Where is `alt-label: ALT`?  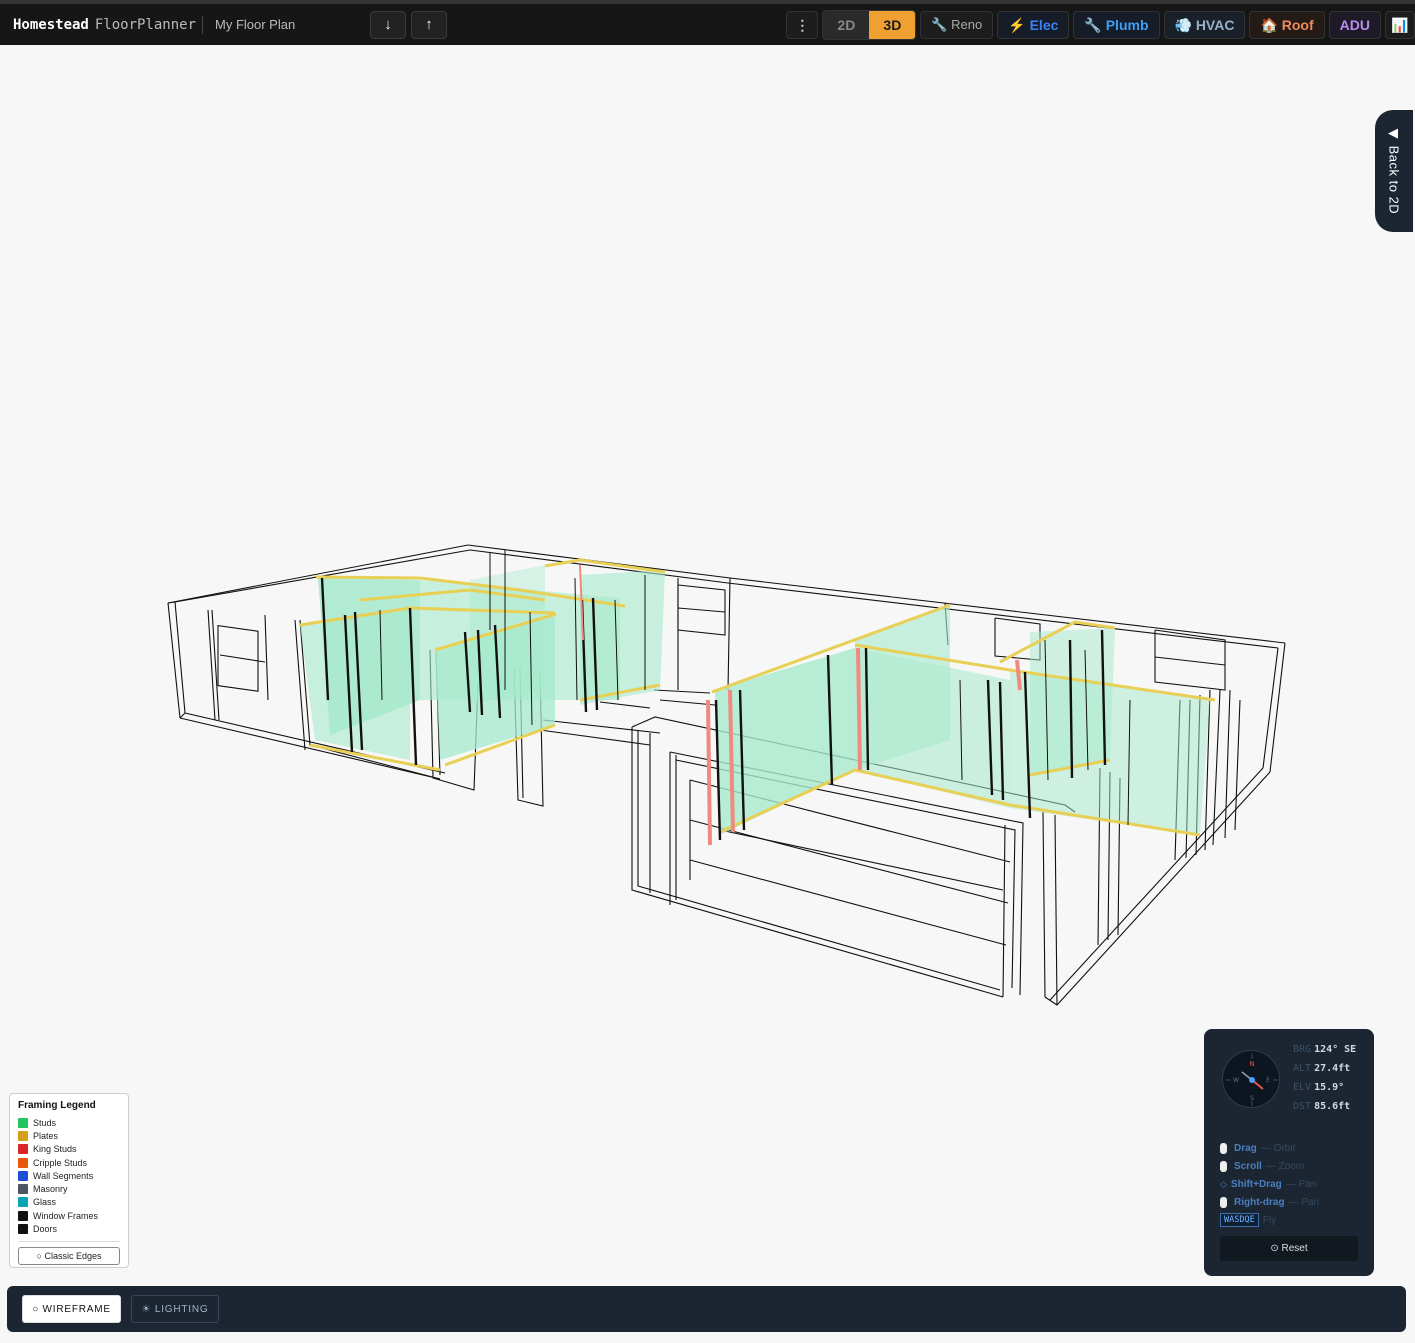 alt-label: ALT is located at coordinates (1302, 1068).